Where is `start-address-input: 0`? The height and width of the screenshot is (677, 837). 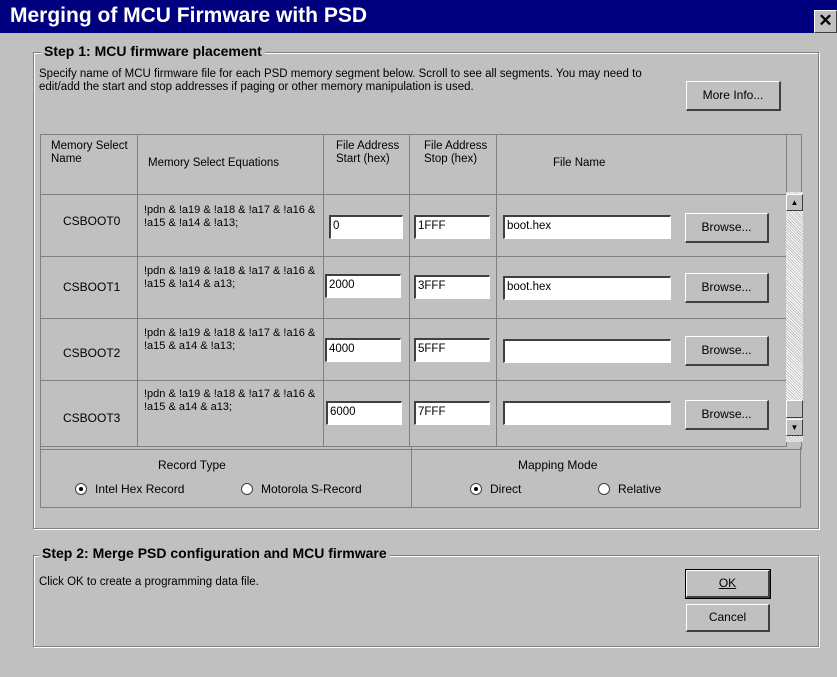 start-address-input: 0 is located at coordinates (366, 227).